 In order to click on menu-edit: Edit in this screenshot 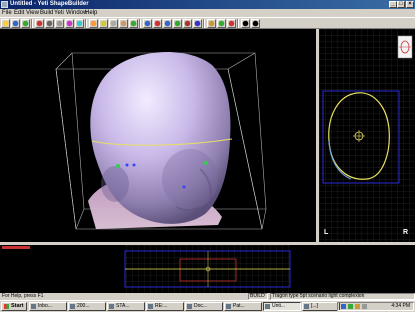, I will do `click(19, 13)`.